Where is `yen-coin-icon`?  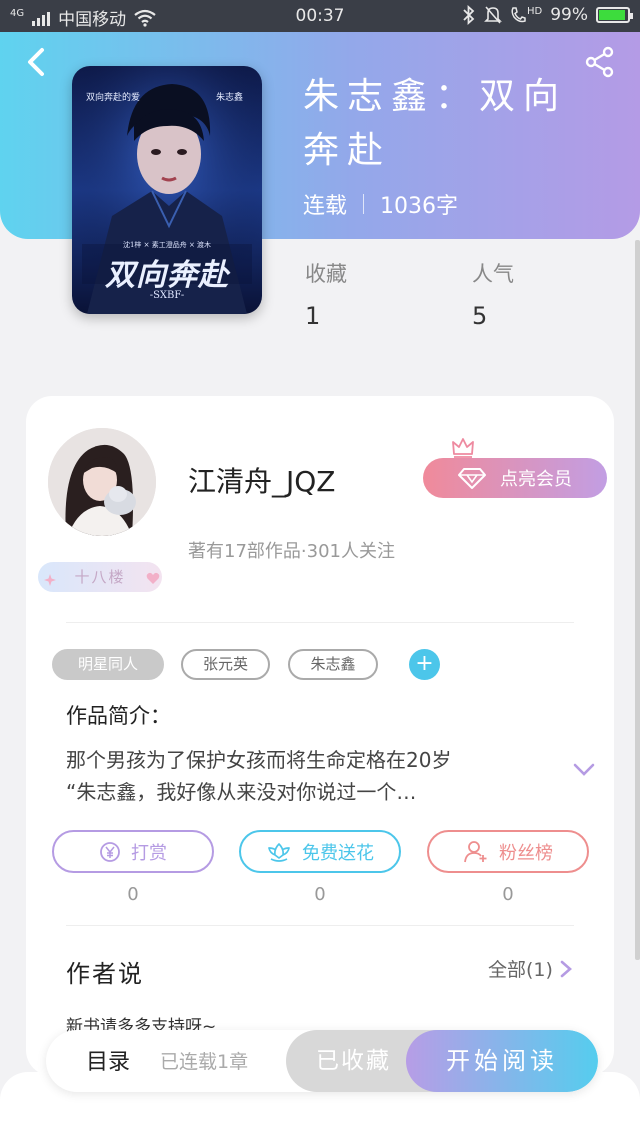
yen-coin-icon is located at coordinates (110, 851).